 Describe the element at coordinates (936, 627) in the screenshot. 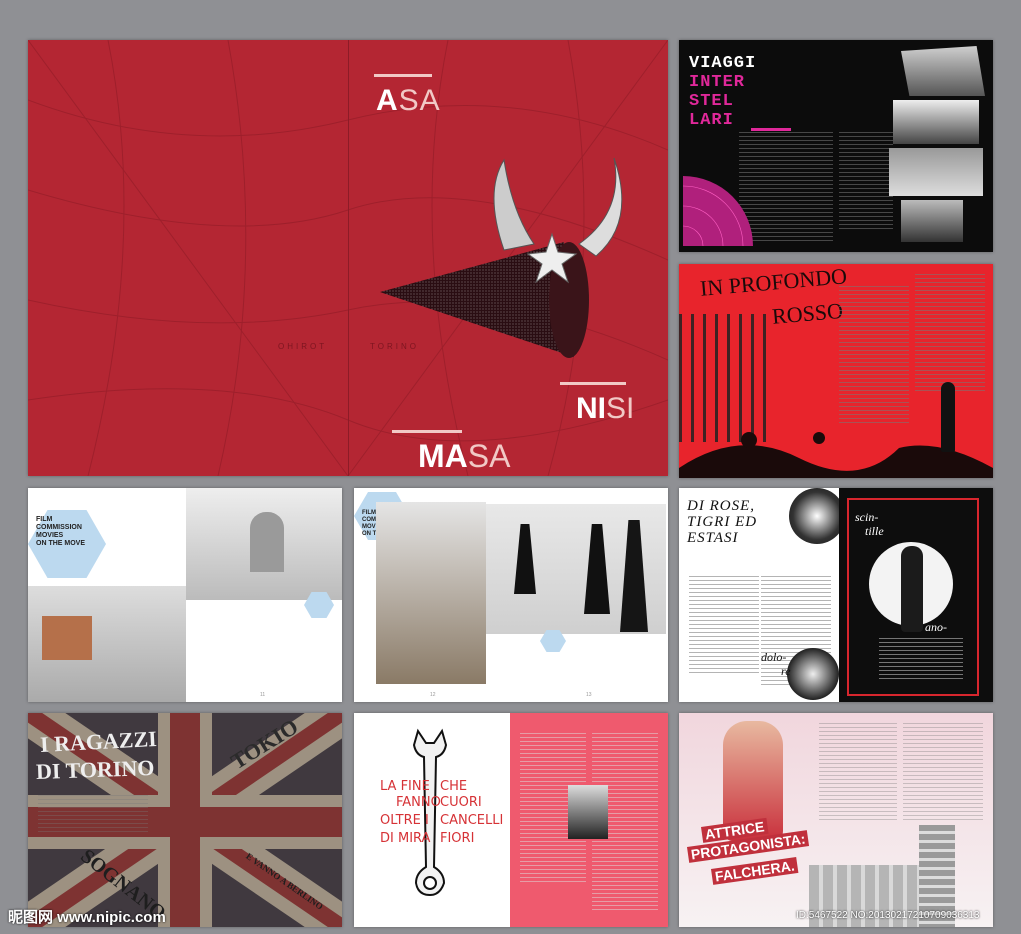

I see `rose-script-3: ano-` at that location.